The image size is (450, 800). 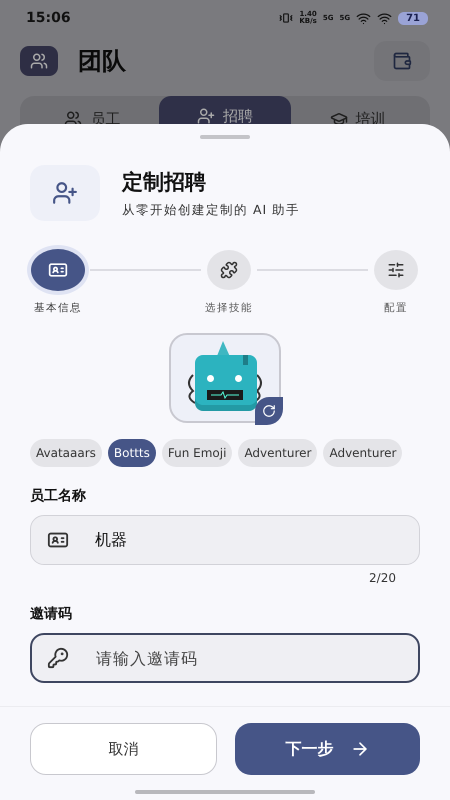 What do you see at coordinates (225, 658) in the screenshot?
I see `input-field: 请输入邀请码` at bounding box center [225, 658].